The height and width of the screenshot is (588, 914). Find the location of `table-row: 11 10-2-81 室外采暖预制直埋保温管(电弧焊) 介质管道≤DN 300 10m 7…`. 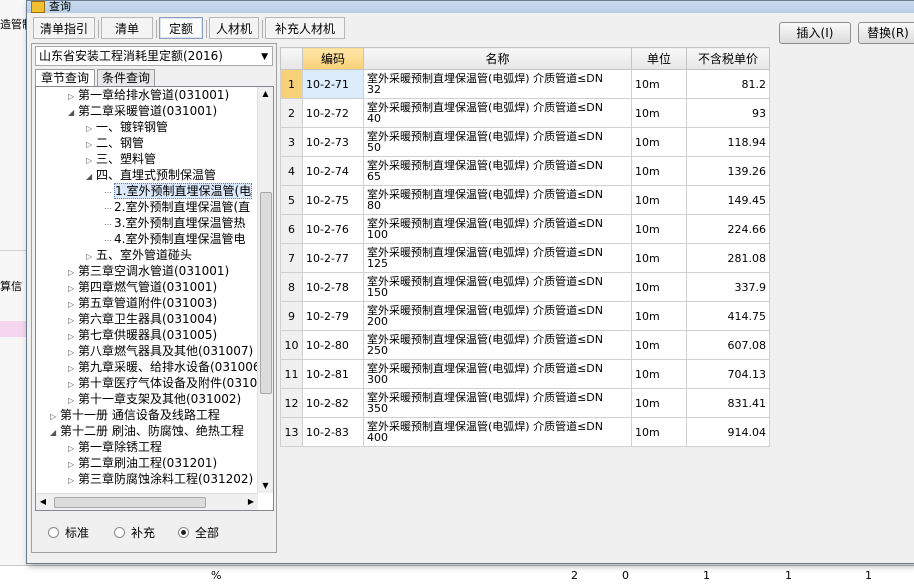

table-row: 11 10-2-81 室外采暖预制直埋保温管(电弧焊) 介质管道≤DN 300 10m 7… is located at coordinates (525, 374).